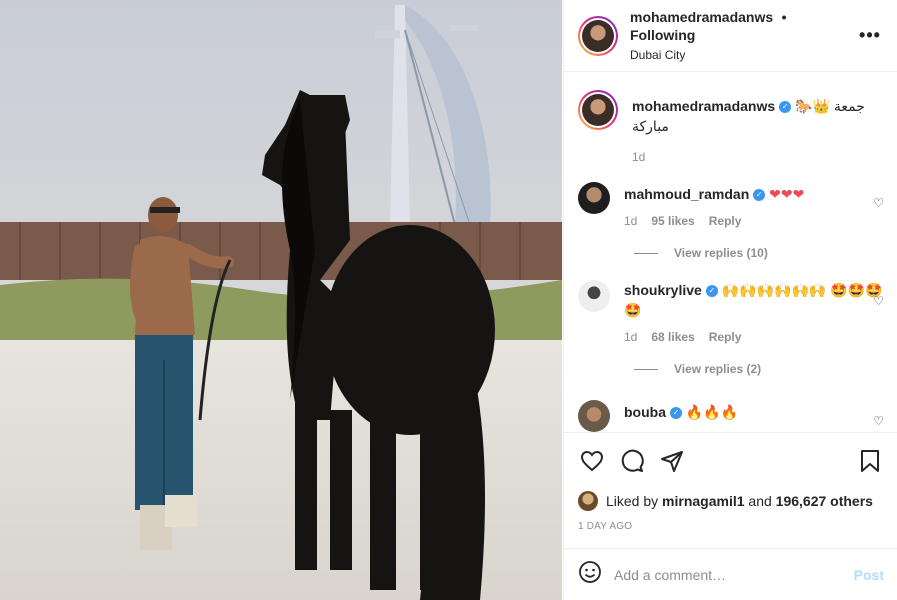 The width and height of the screenshot is (897, 600). What do you see at coordinates (632, 501) in the screenshot?
I see `liked-by-label: Liked by` at bounding box center [632, 501].